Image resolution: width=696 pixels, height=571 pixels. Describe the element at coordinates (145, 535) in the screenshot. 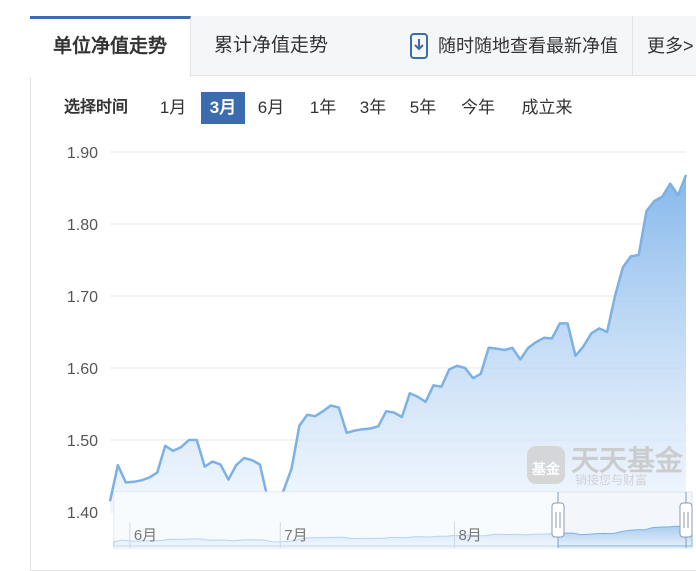

I see `navigator-tick-label: 6月` at that location.